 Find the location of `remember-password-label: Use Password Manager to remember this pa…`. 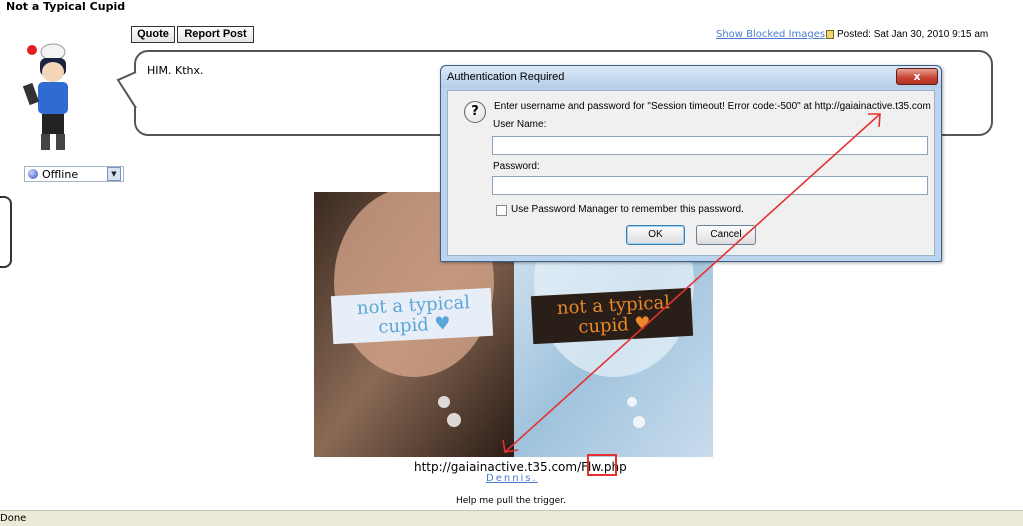

remember-password-label: Use Password Manager to remember this pa… is located at coordinates (627, 209).